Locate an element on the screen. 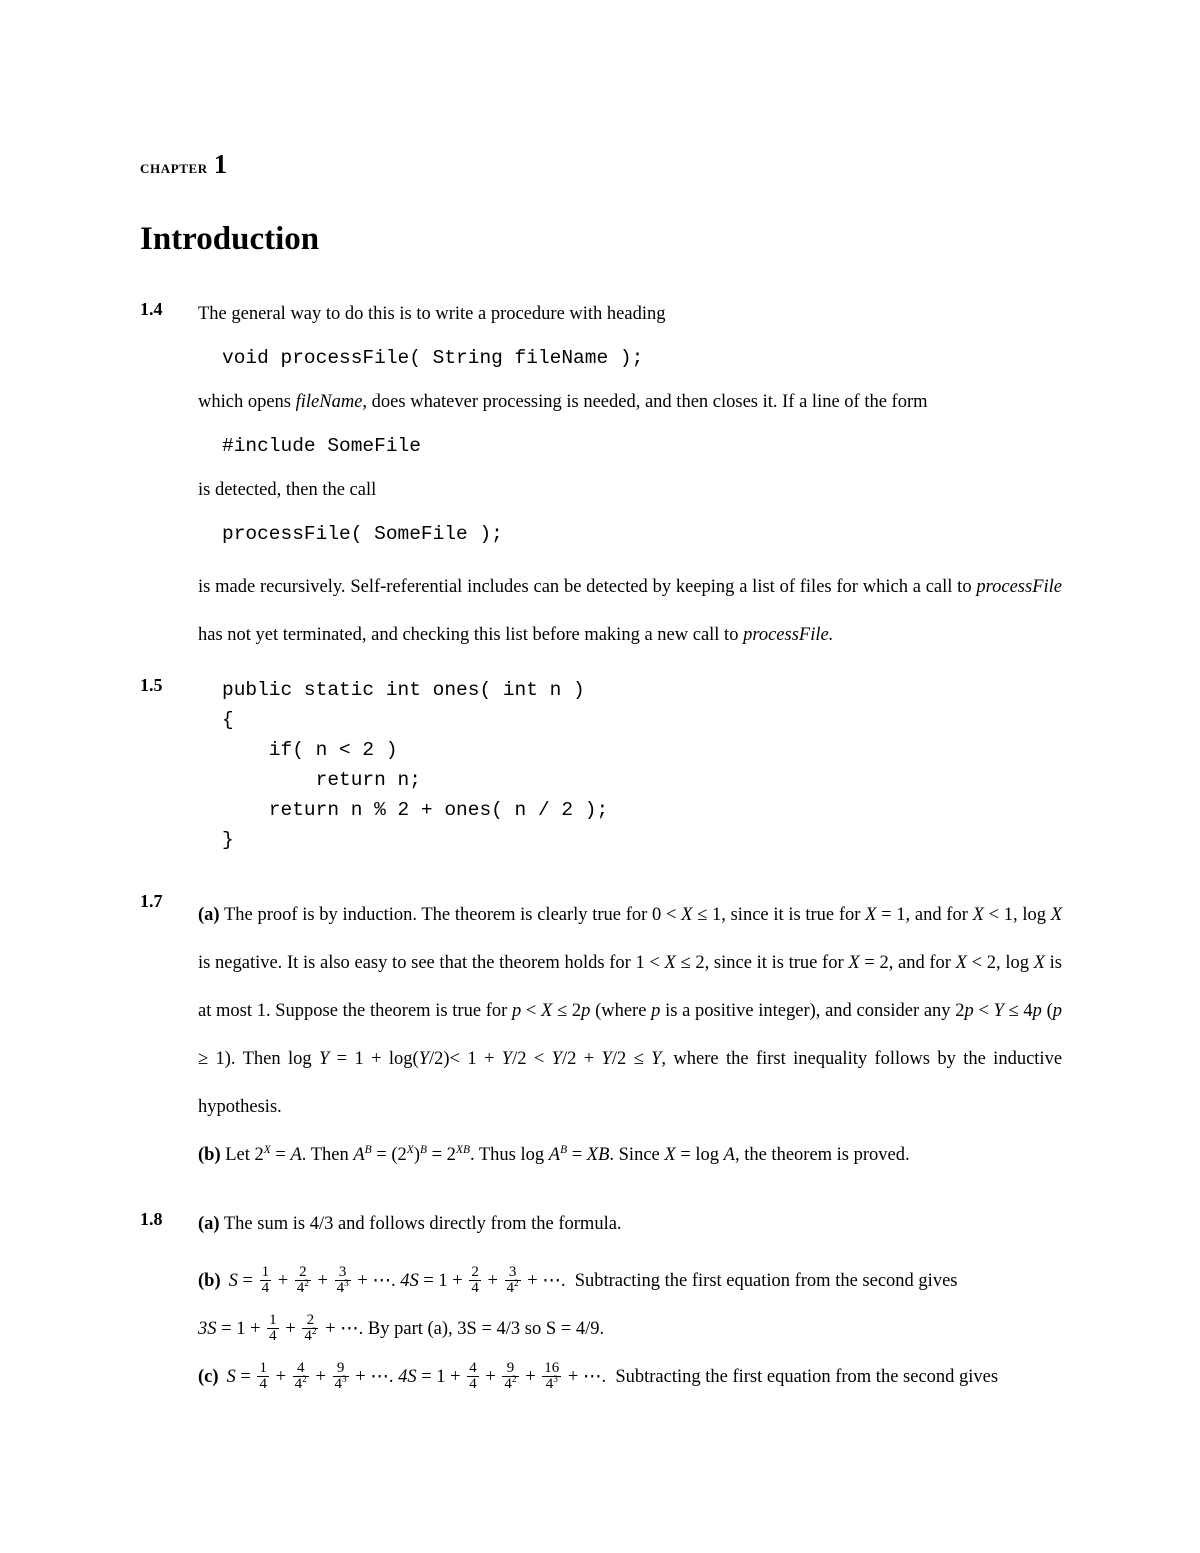  text-seg: = log is located at coordinates (699, 1154).